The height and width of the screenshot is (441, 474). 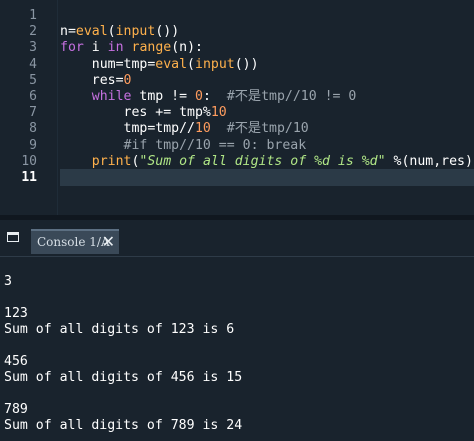 What do you see at coordinates (215, 145) in the screenshot?
I see `code-token: #if tmp//10 == 0: break` at bounding box center [215, 145].